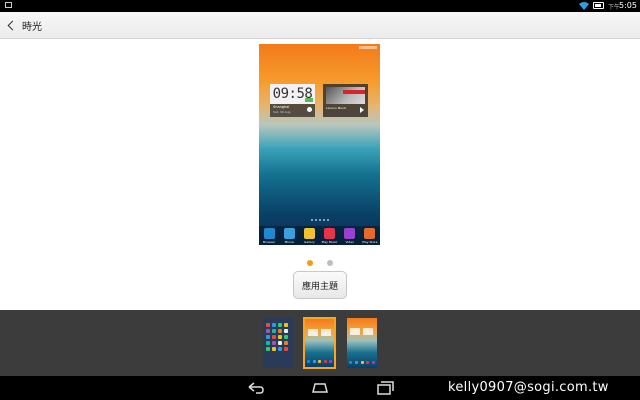  I want to click on preview-clock-widget: 09:58 Shanghai Sat, 30 Aug, so click(292, 100).